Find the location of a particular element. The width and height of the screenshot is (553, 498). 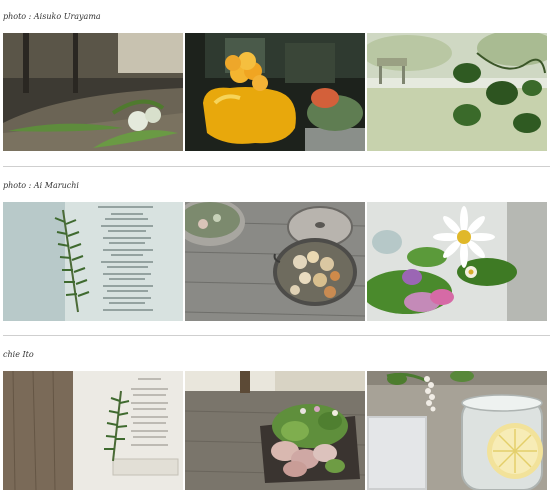

gallery-photo-leaves-on-wood is located at coordinates (93, 92).